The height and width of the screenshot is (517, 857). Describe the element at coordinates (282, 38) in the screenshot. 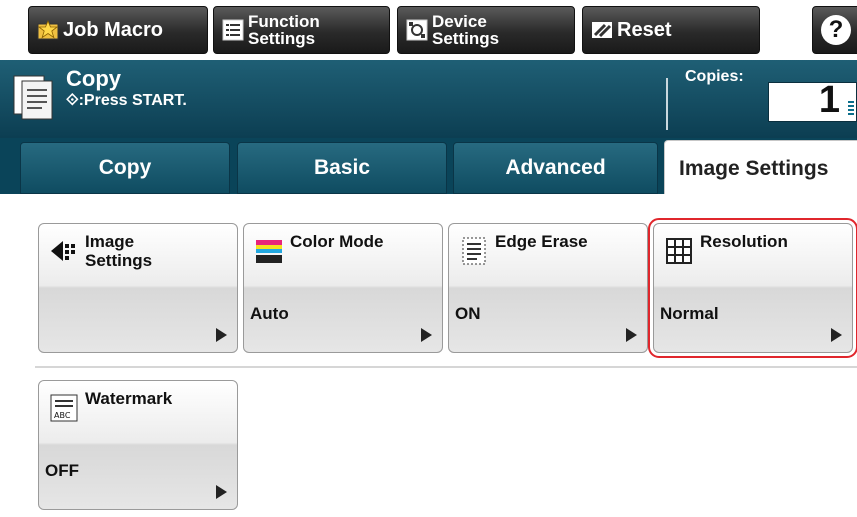

I see `function-settings-label-line2: Settings` at that location.